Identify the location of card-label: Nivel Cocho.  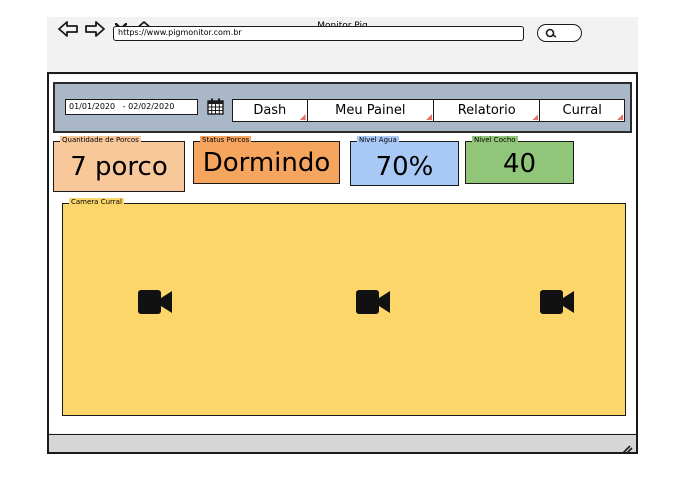
(495, 140).